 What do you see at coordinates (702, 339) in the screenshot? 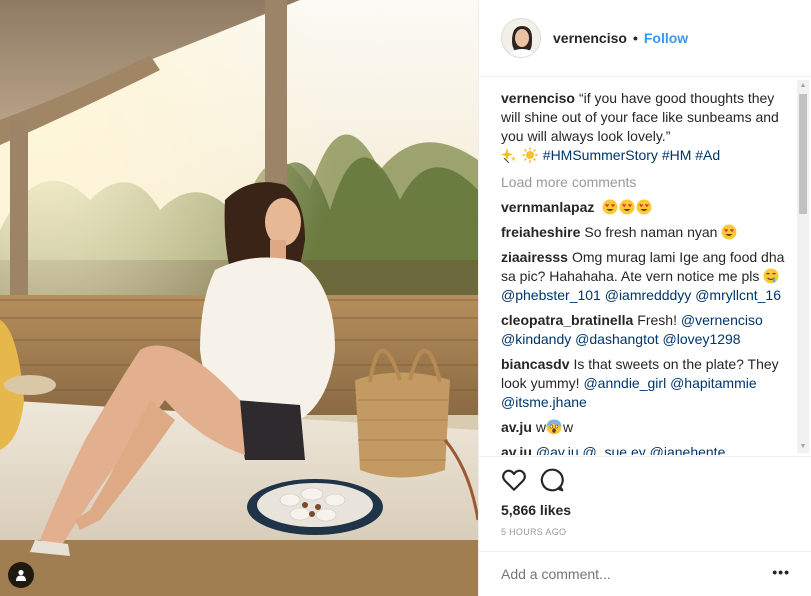
I see `mention-link: @lovey1298` at bounding box center [702, 339].